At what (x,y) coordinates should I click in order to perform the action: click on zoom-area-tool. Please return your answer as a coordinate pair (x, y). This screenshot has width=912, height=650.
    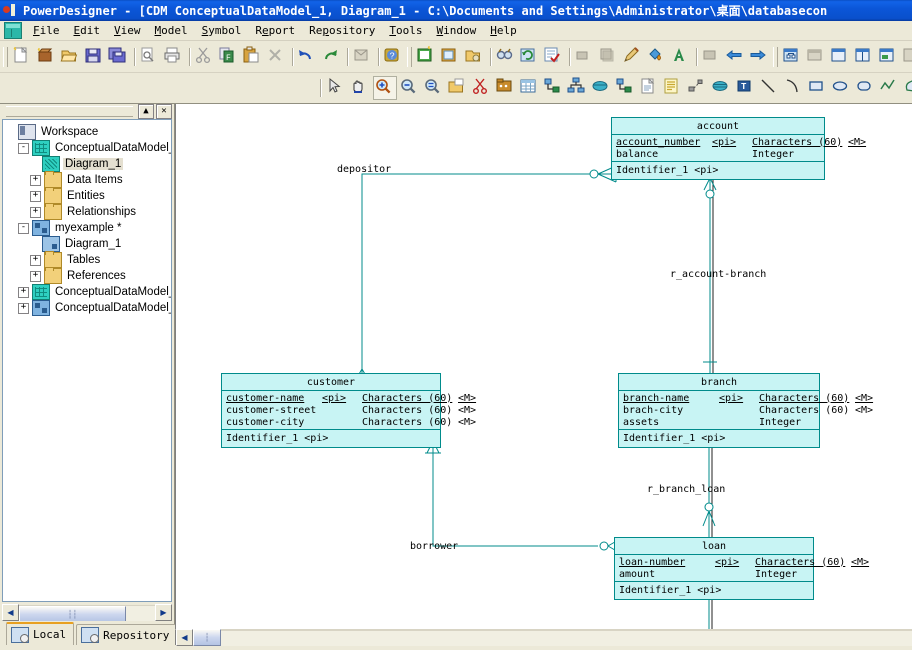
    Looking at the image, I should click on (434, 88).